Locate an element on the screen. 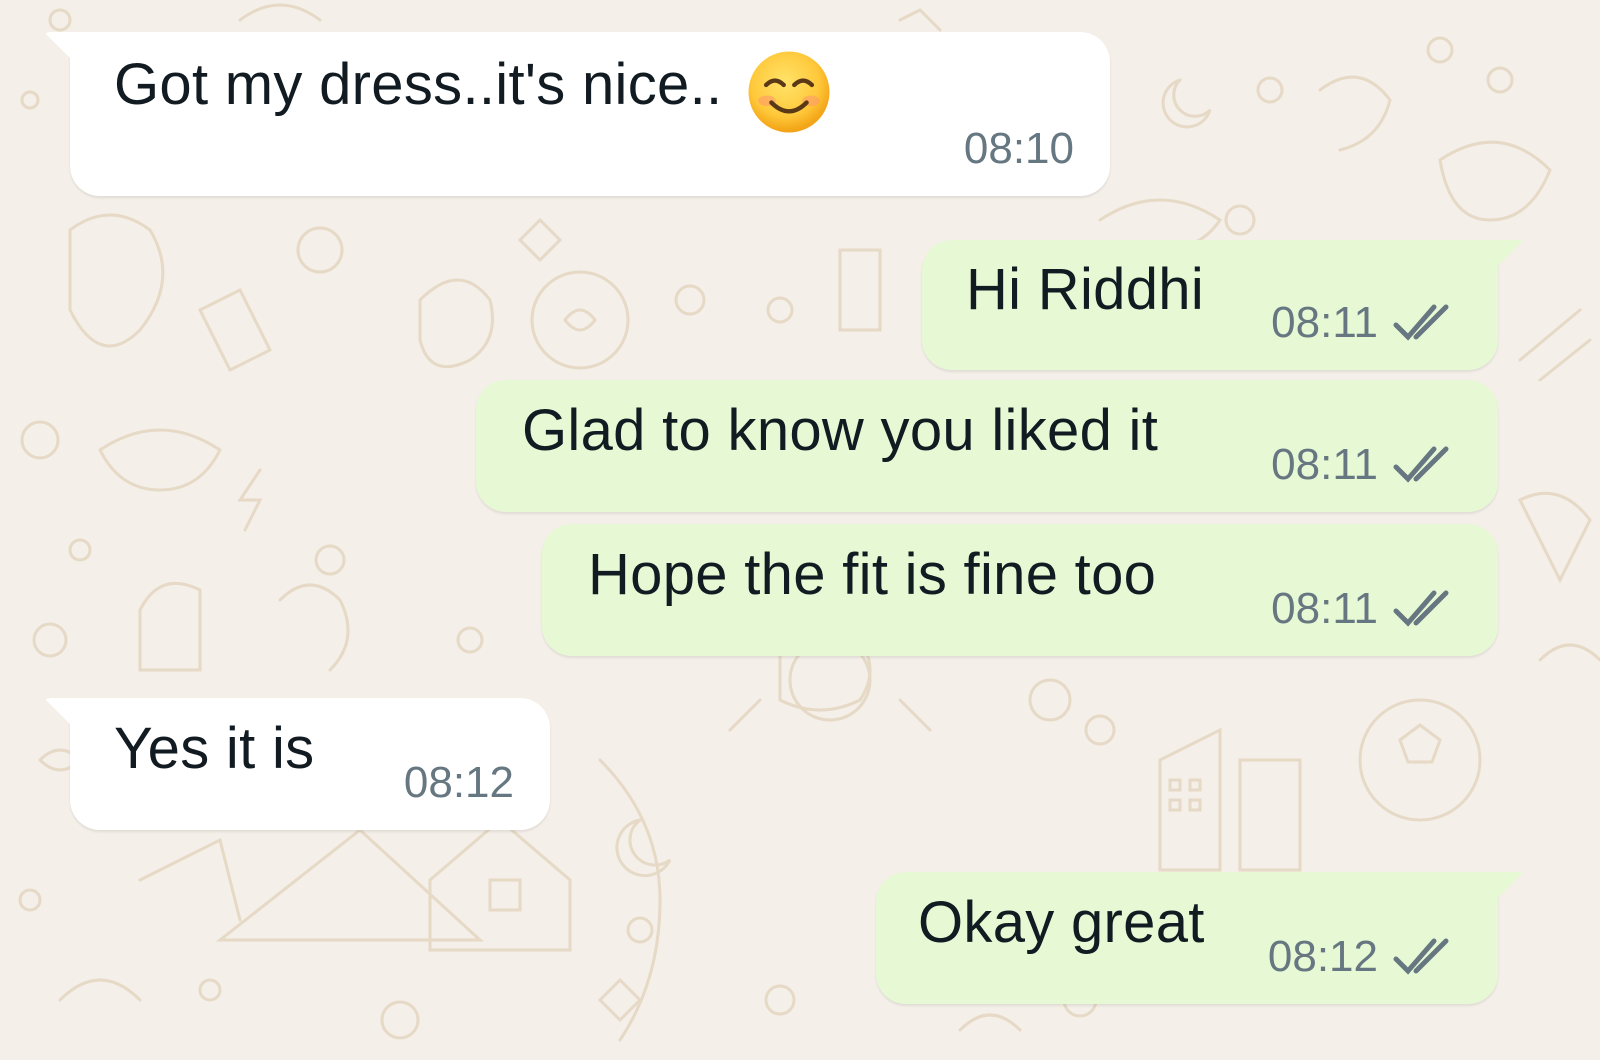  message-bubble-outgoing: Hope the fit is fine too 08:11 is located at coordinates (1020, 590).